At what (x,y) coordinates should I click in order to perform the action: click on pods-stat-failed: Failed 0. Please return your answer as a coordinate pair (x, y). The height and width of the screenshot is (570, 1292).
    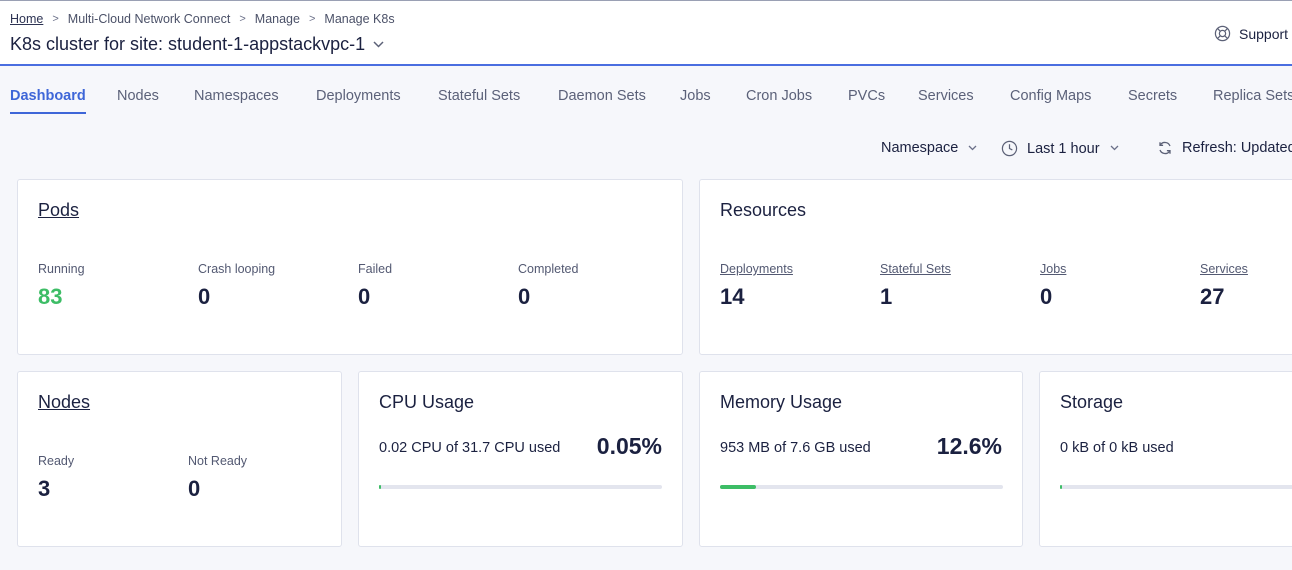
    Looking at the image, I should click on (375, 286).